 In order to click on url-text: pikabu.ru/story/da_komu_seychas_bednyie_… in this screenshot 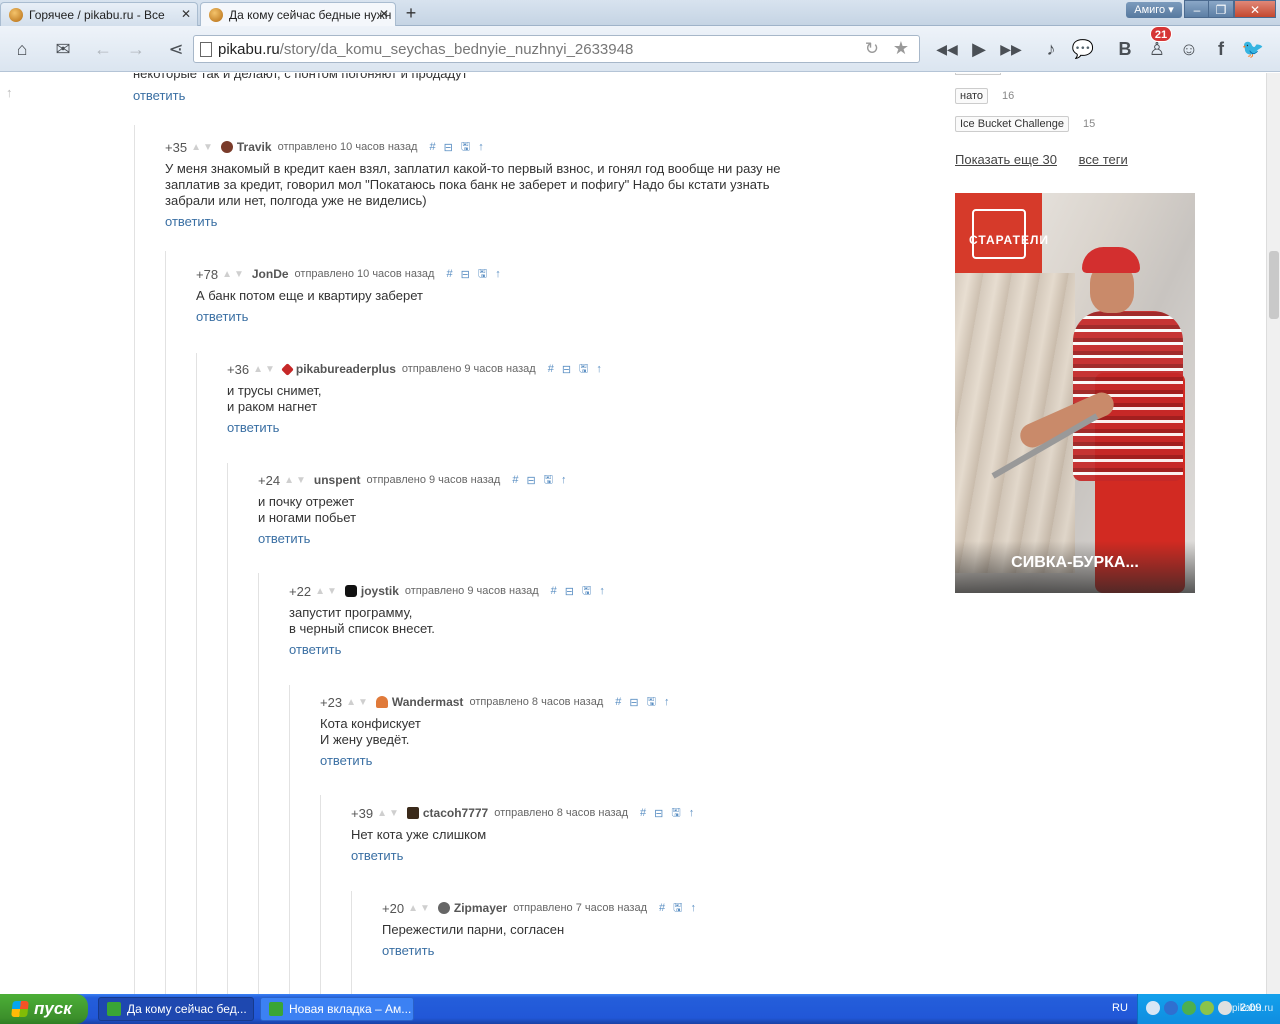, I will do `click(425, 49)`.